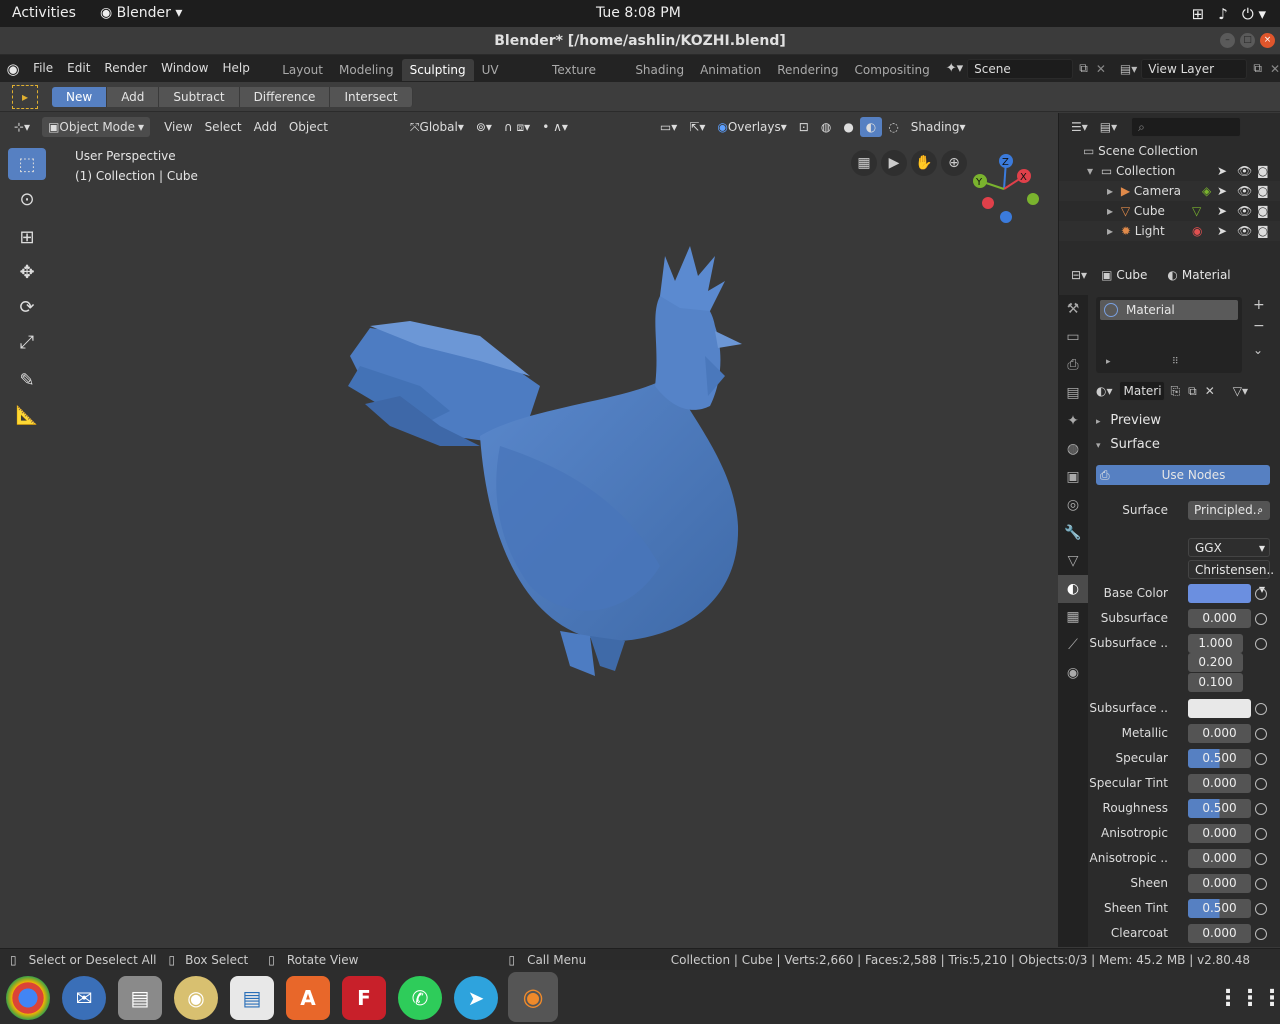  Describe the element at coordinates (199, 96) in the screenshot. I see `mode-subtract-button: Subtract` at that location.